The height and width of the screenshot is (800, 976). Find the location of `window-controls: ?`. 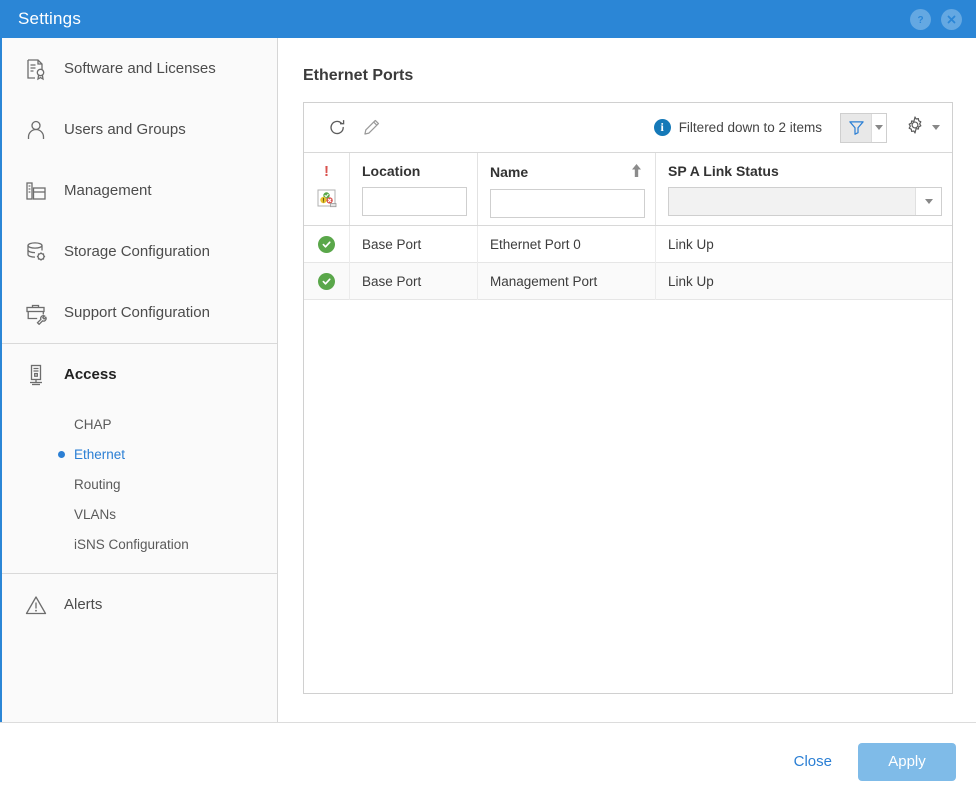

window-controls: ? is located at coordinates (936, 19).